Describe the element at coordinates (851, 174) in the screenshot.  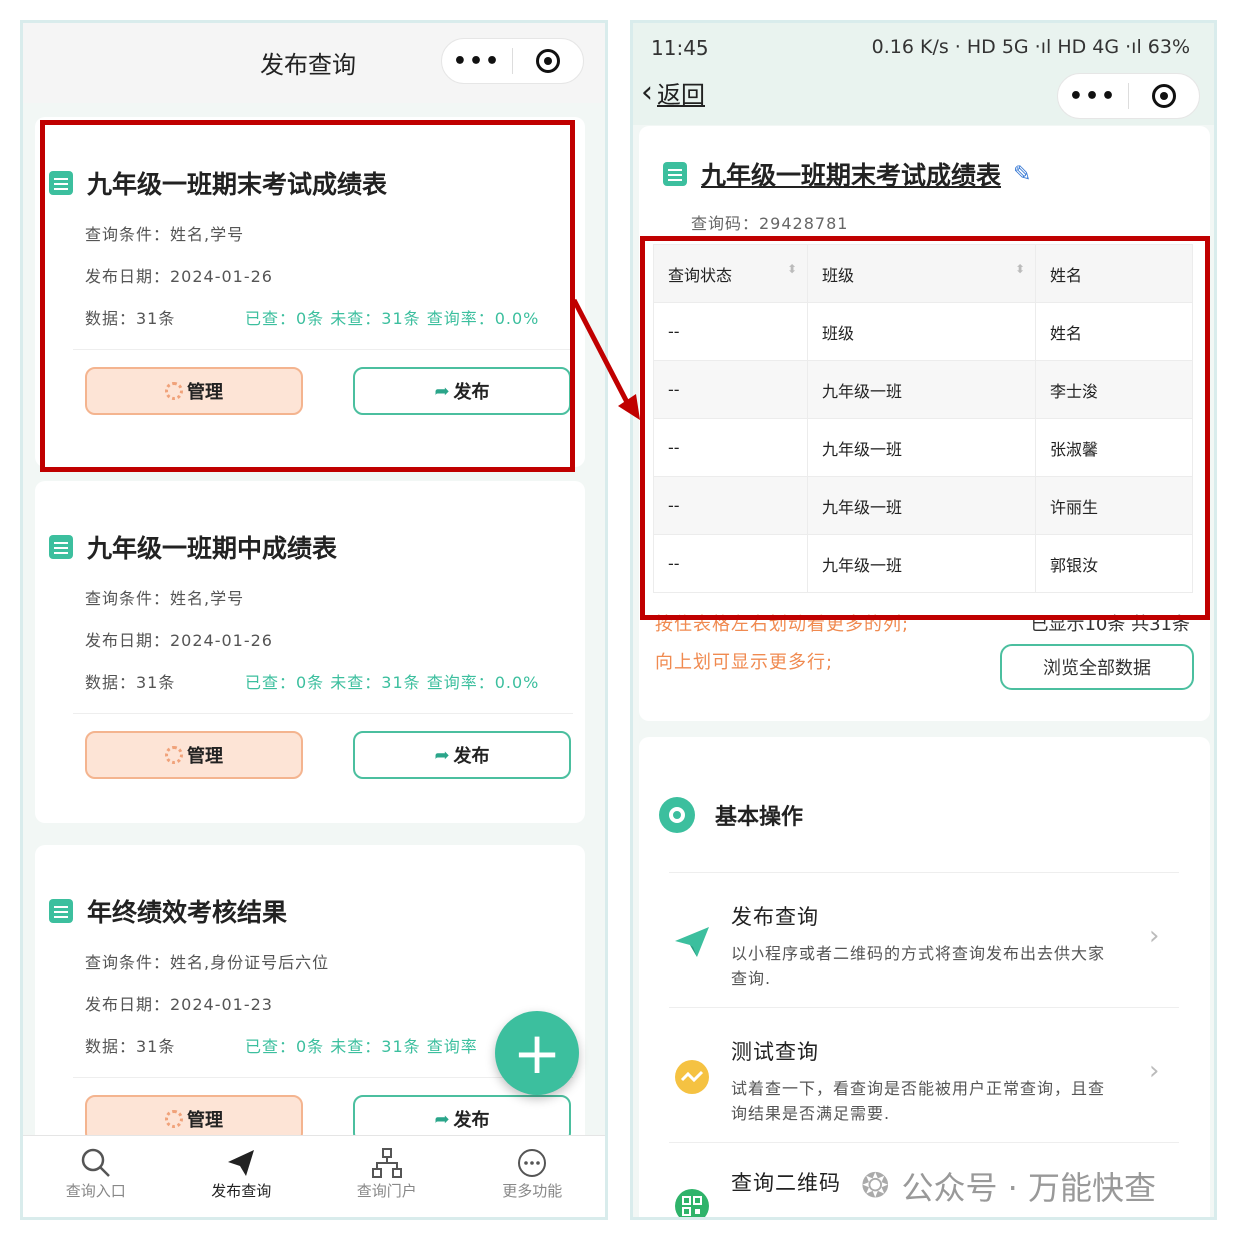
I see `detail-title-text: 九年级一班期末考试成绩表` at that location.